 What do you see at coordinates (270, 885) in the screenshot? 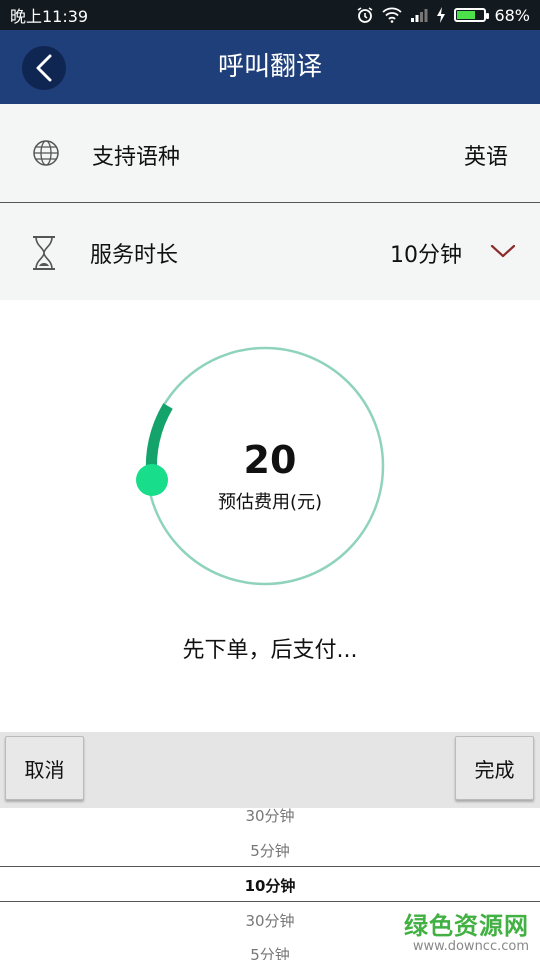
I see `picker-option-selected: 10分钟` at bounding box center [270, 885].